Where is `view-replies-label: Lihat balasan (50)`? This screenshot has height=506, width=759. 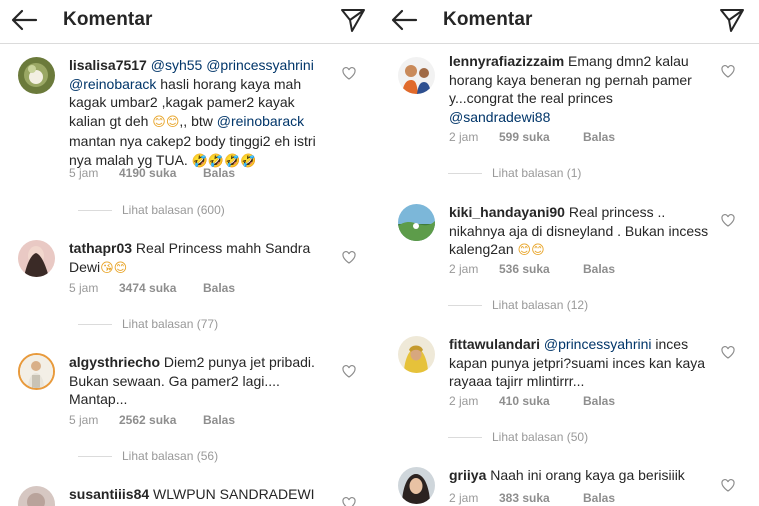 view-replies-label: Lihat balasan (50) is located at coordinates (540, 437).